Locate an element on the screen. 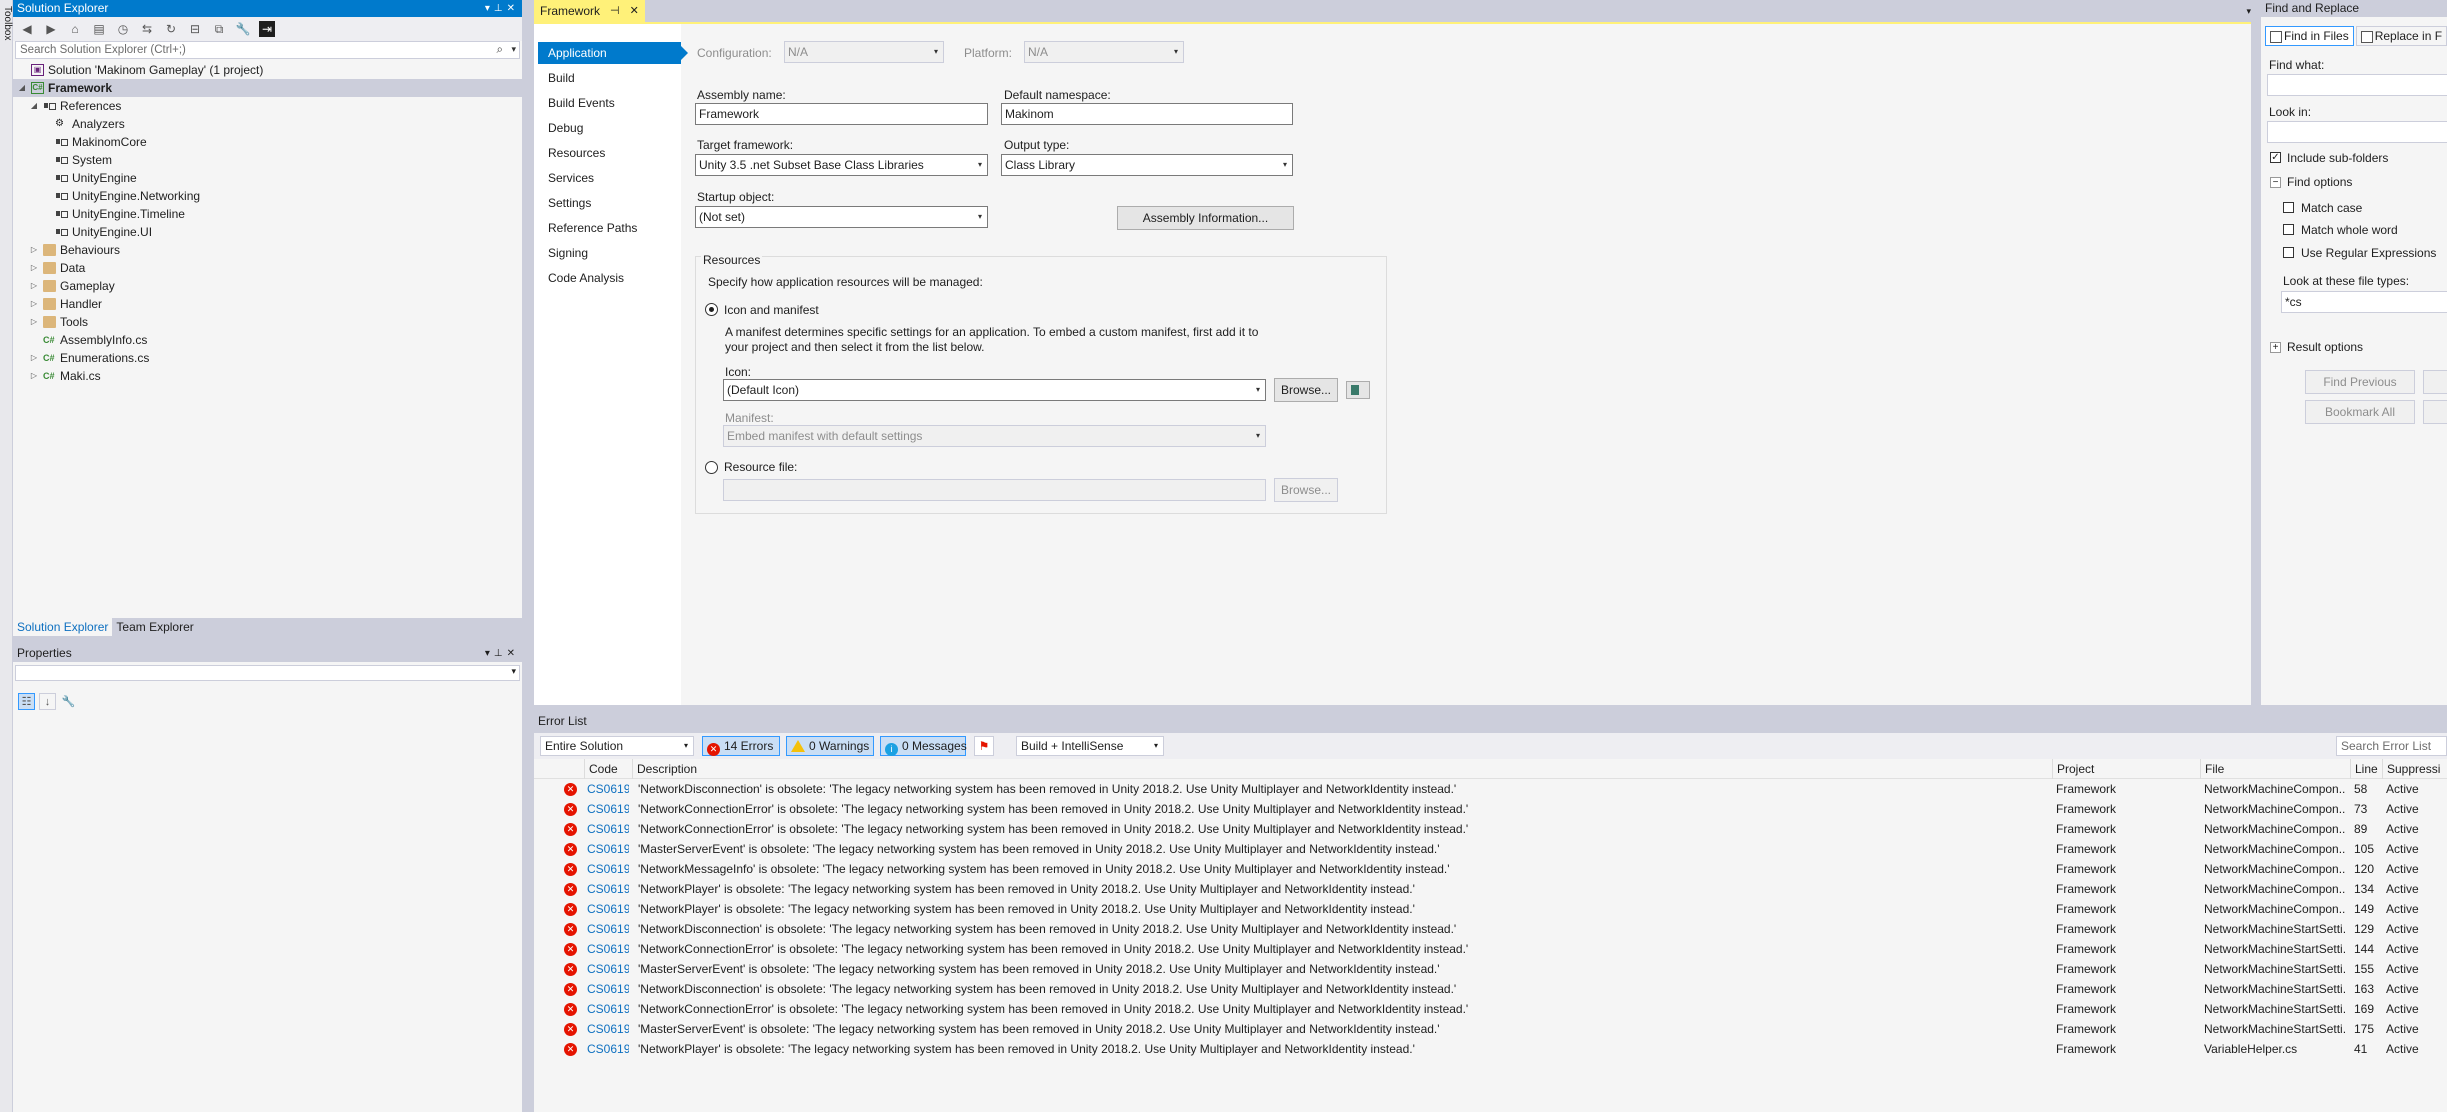 This screenshot has height=1112, width=2447. tab-framework: Framework ⊣ ✕ is located at coordinates (589, 11).